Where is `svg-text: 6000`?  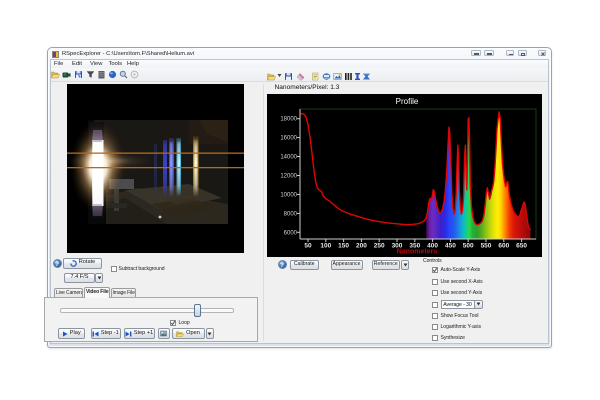 svg-text: 6000 is located at coordinates (291, 233).